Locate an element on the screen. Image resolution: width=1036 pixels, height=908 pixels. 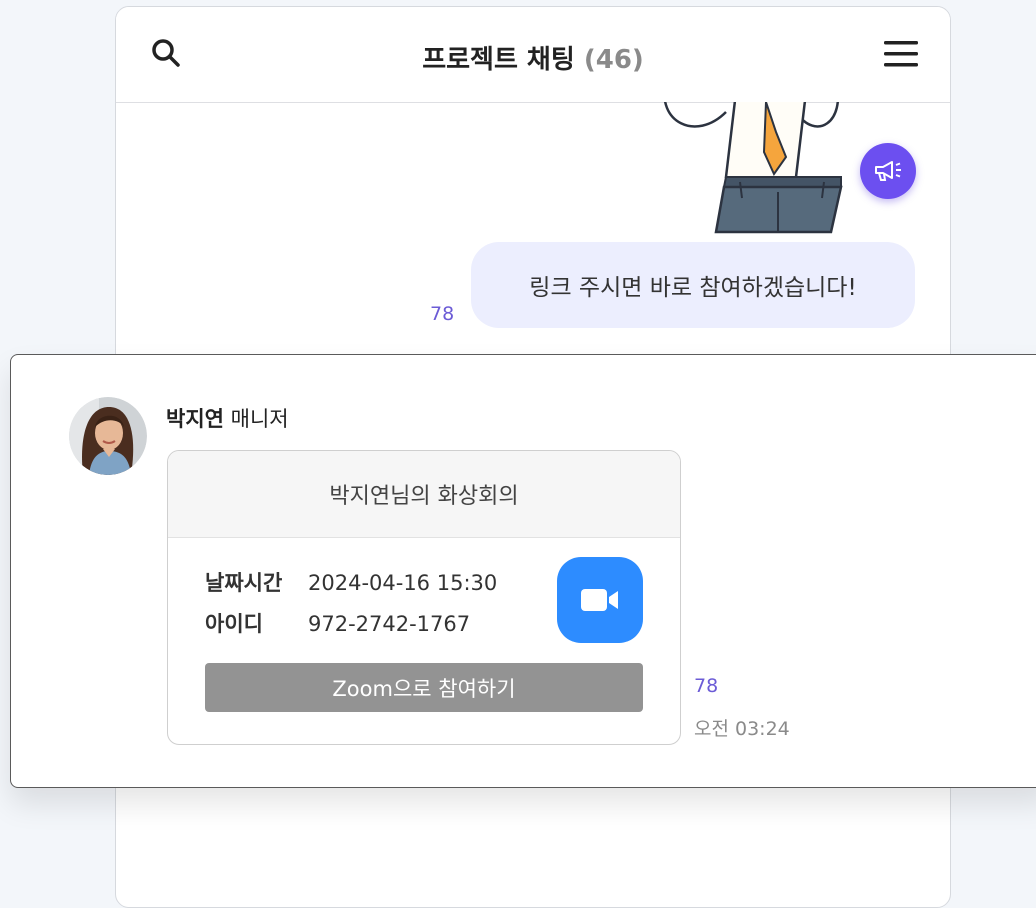
meeting-title: 박지연님의 화상회의 is located at coordinates (424, 494).